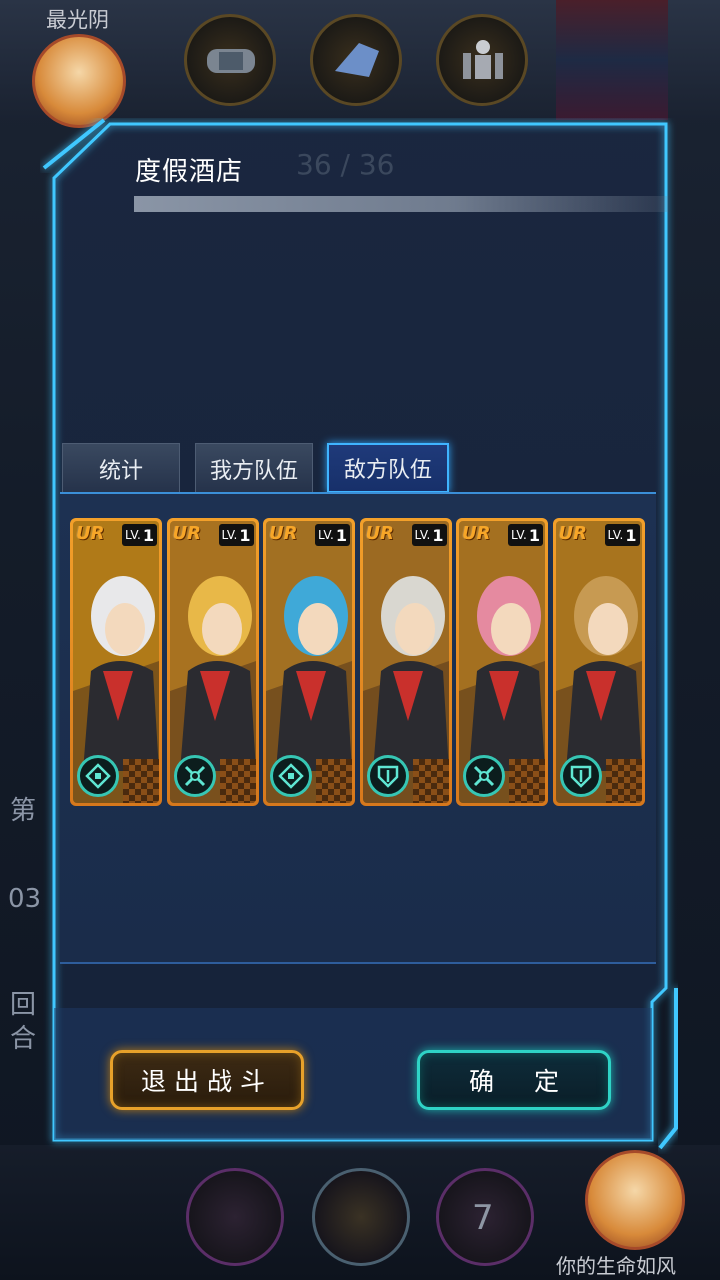  Describe the element at coordinates (23, 811) in the screenshot. I see `round-label: 第` at that location.